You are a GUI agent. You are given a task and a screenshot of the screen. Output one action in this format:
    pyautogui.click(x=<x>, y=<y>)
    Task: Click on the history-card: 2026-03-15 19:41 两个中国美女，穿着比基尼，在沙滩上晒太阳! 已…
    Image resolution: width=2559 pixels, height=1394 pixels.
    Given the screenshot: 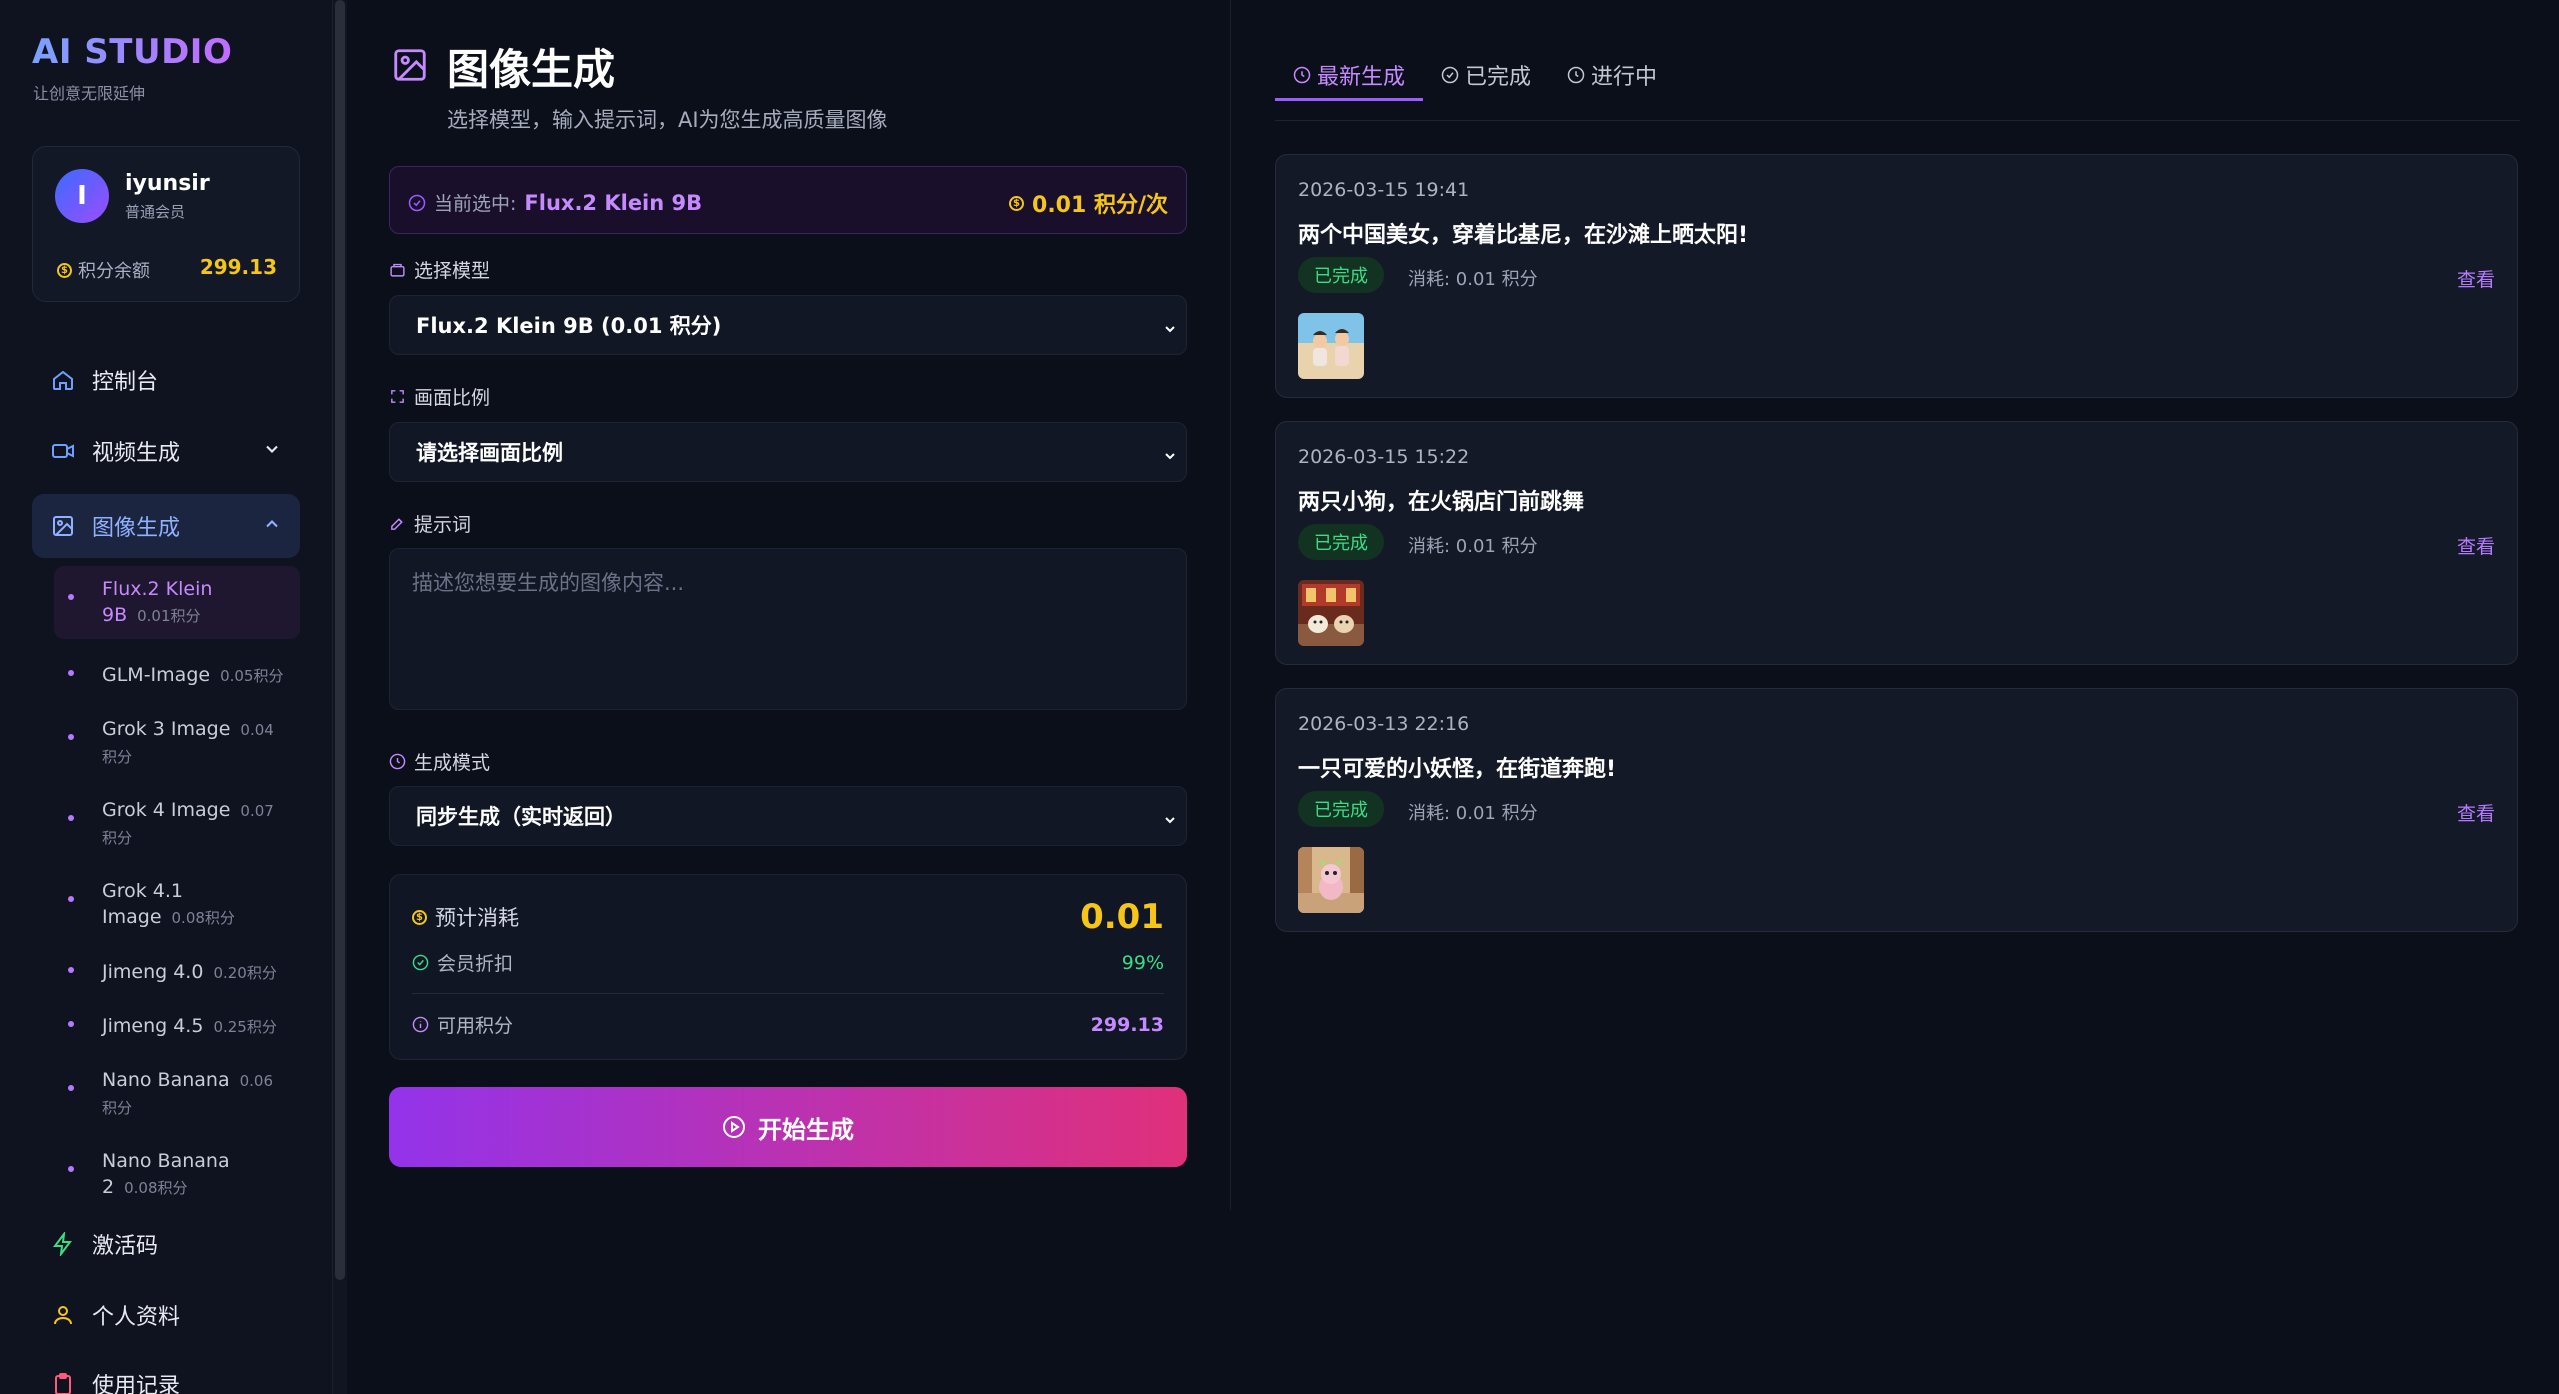 What is the action you would take?
    pyautogui.click(x=1896, y=276)
    